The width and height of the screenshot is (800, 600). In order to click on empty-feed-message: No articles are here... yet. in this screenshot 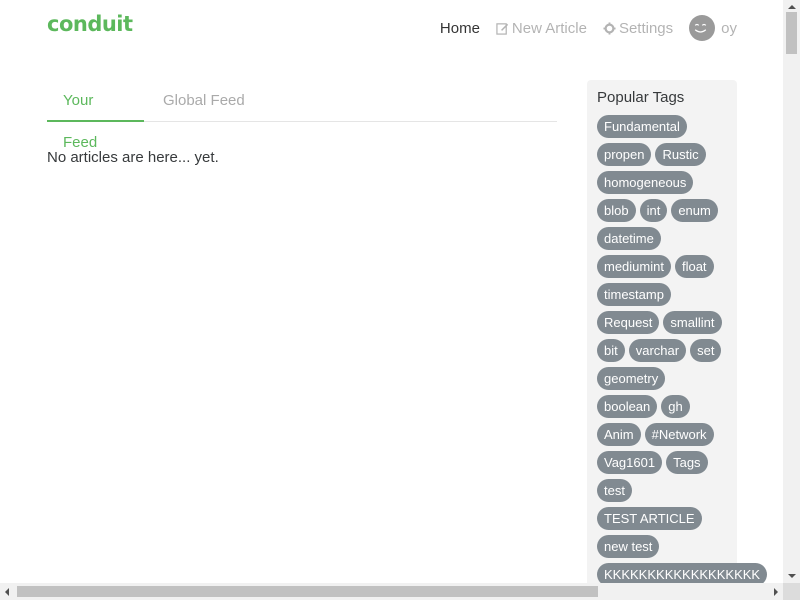, I will do `click(133, 157)`.